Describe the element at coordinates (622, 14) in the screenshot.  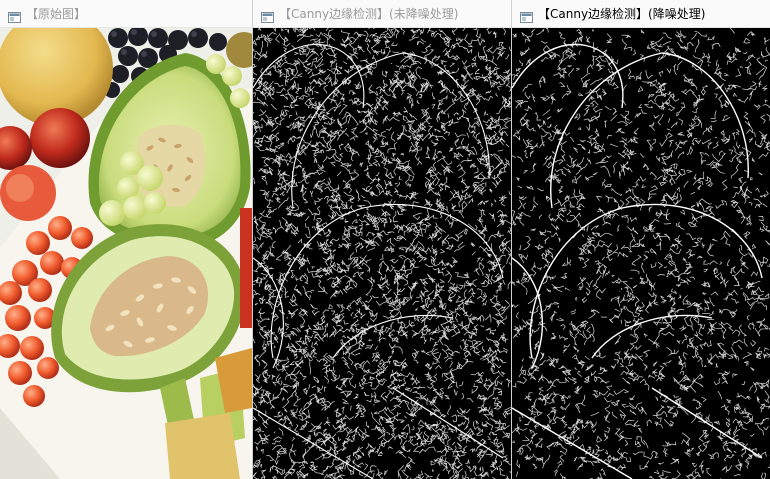
I see `window-title: 【Canny边缘检测】(降噪处理)` at that location.